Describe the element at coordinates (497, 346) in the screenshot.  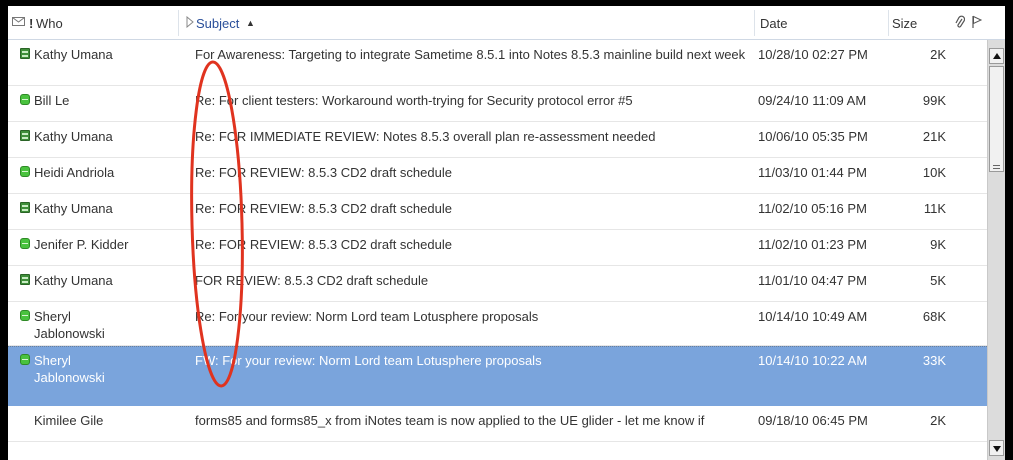
I see `focus-outline` at that location.